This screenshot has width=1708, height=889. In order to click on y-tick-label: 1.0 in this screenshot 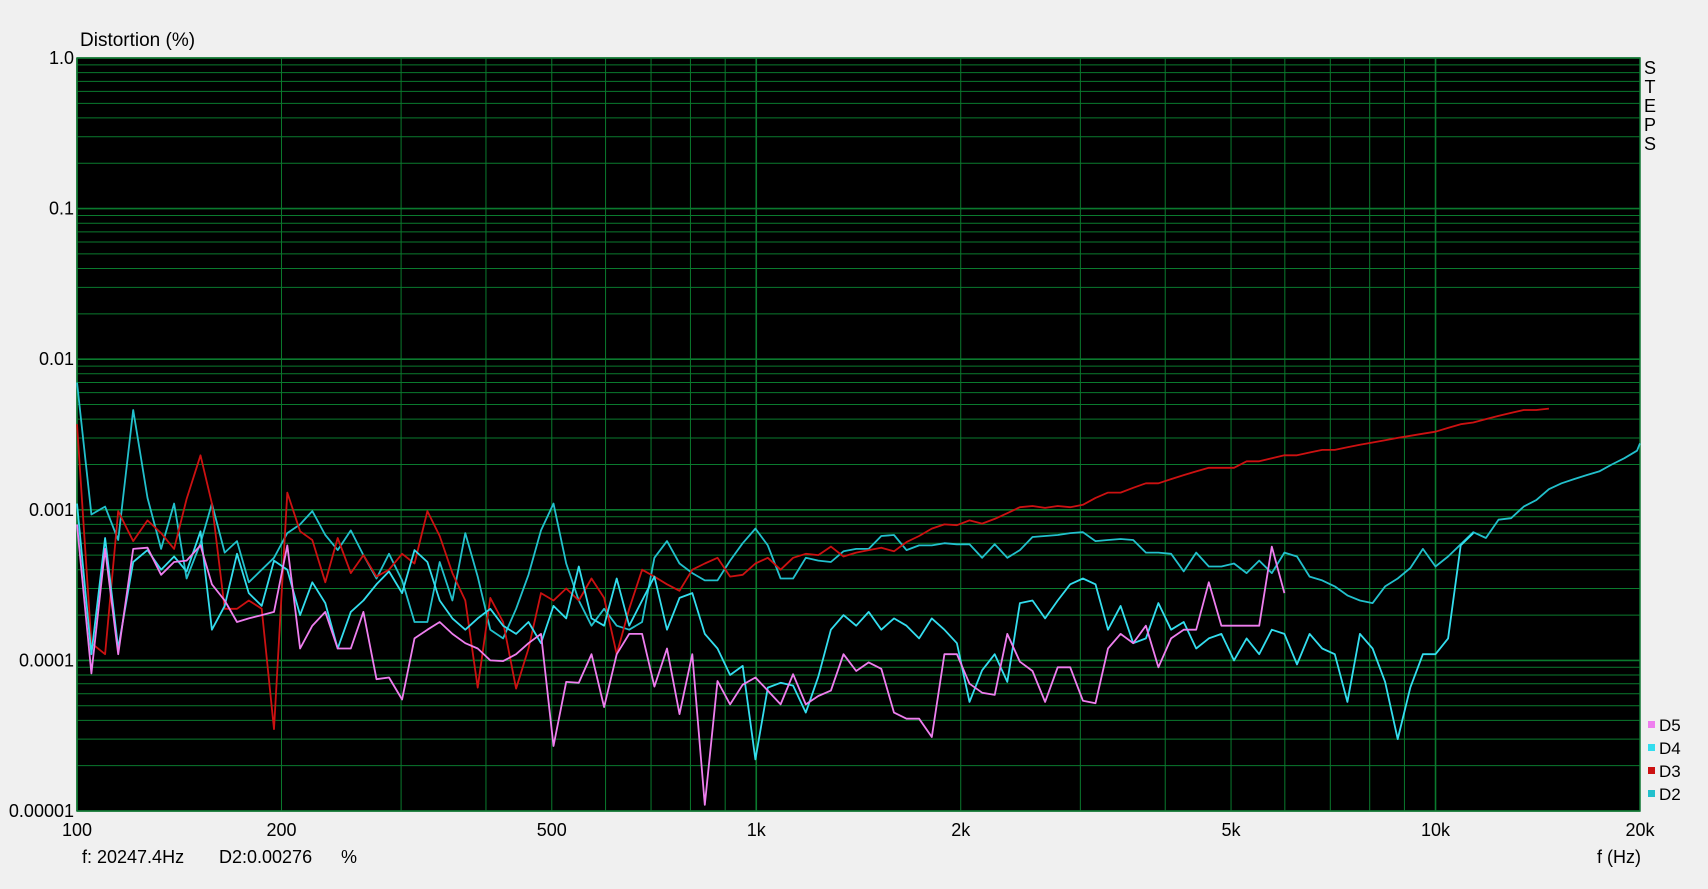, I will do `click(61, 58)`.